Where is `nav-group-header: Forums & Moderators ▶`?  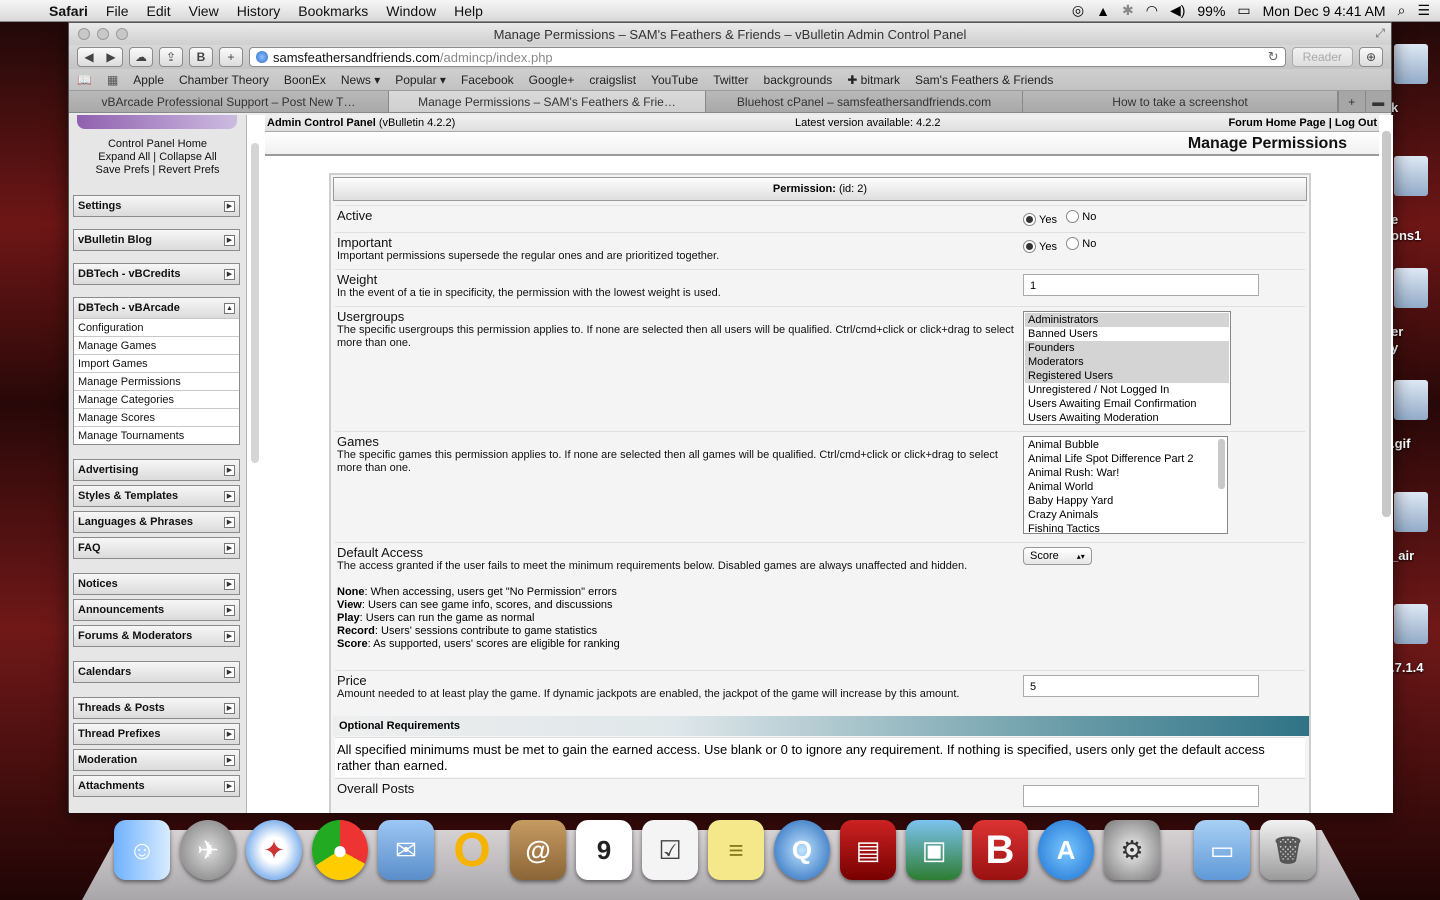 nav-group-header: Forums & Moderators ▶ is located at coordinates (156, 636).